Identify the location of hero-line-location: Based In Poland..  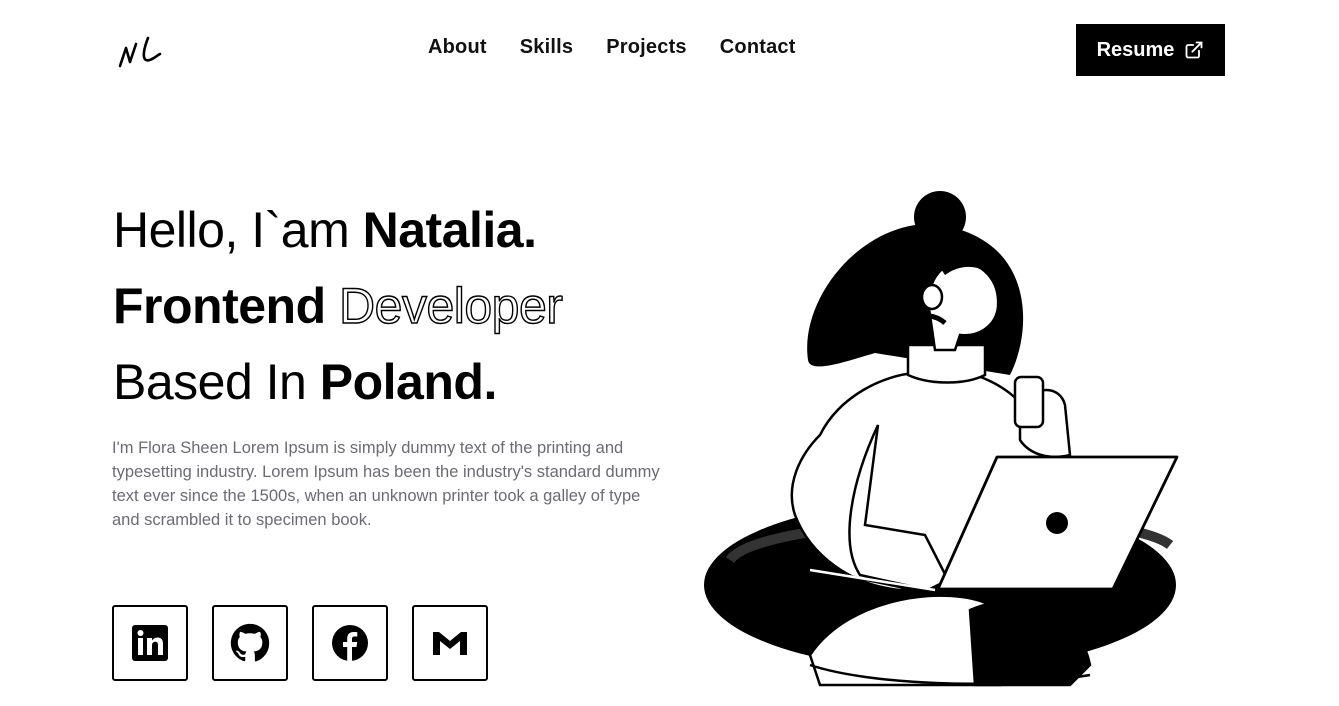
(413, 382).